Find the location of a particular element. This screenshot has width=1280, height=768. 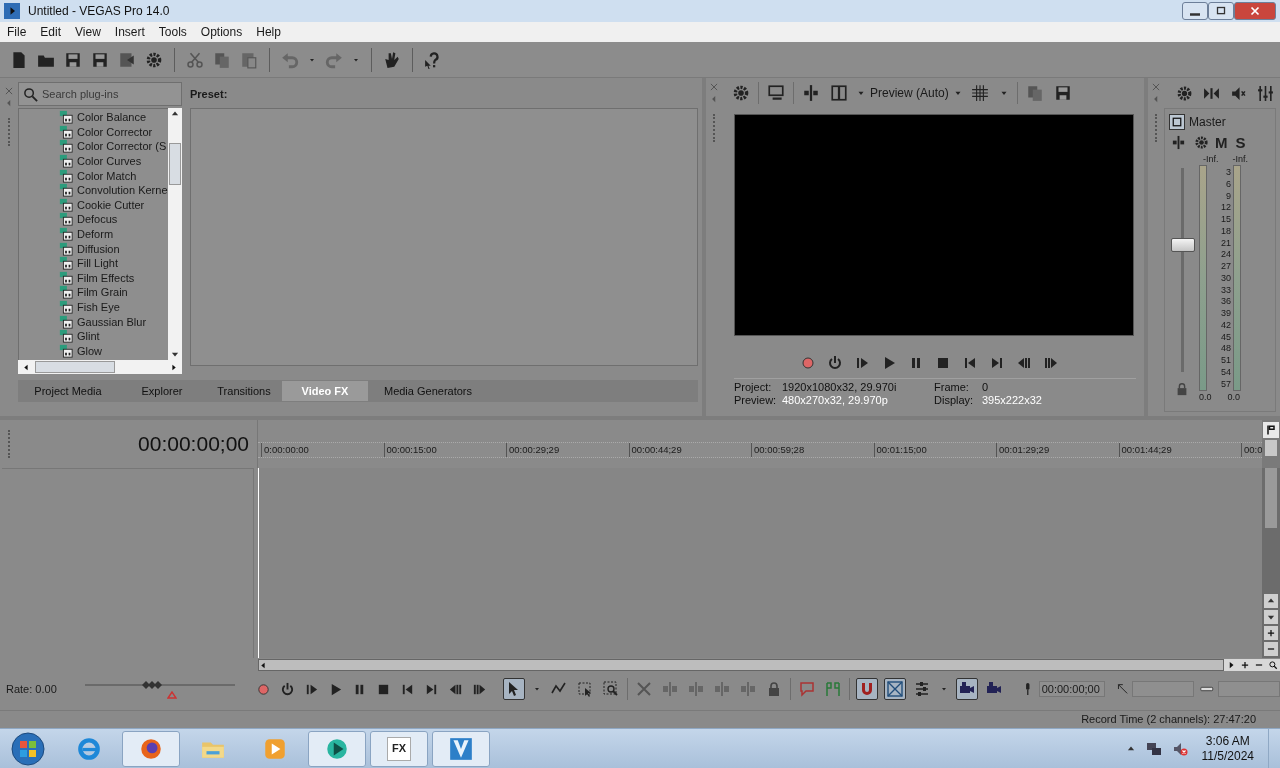

menu-item: Options is located at coordinates (221, 32).